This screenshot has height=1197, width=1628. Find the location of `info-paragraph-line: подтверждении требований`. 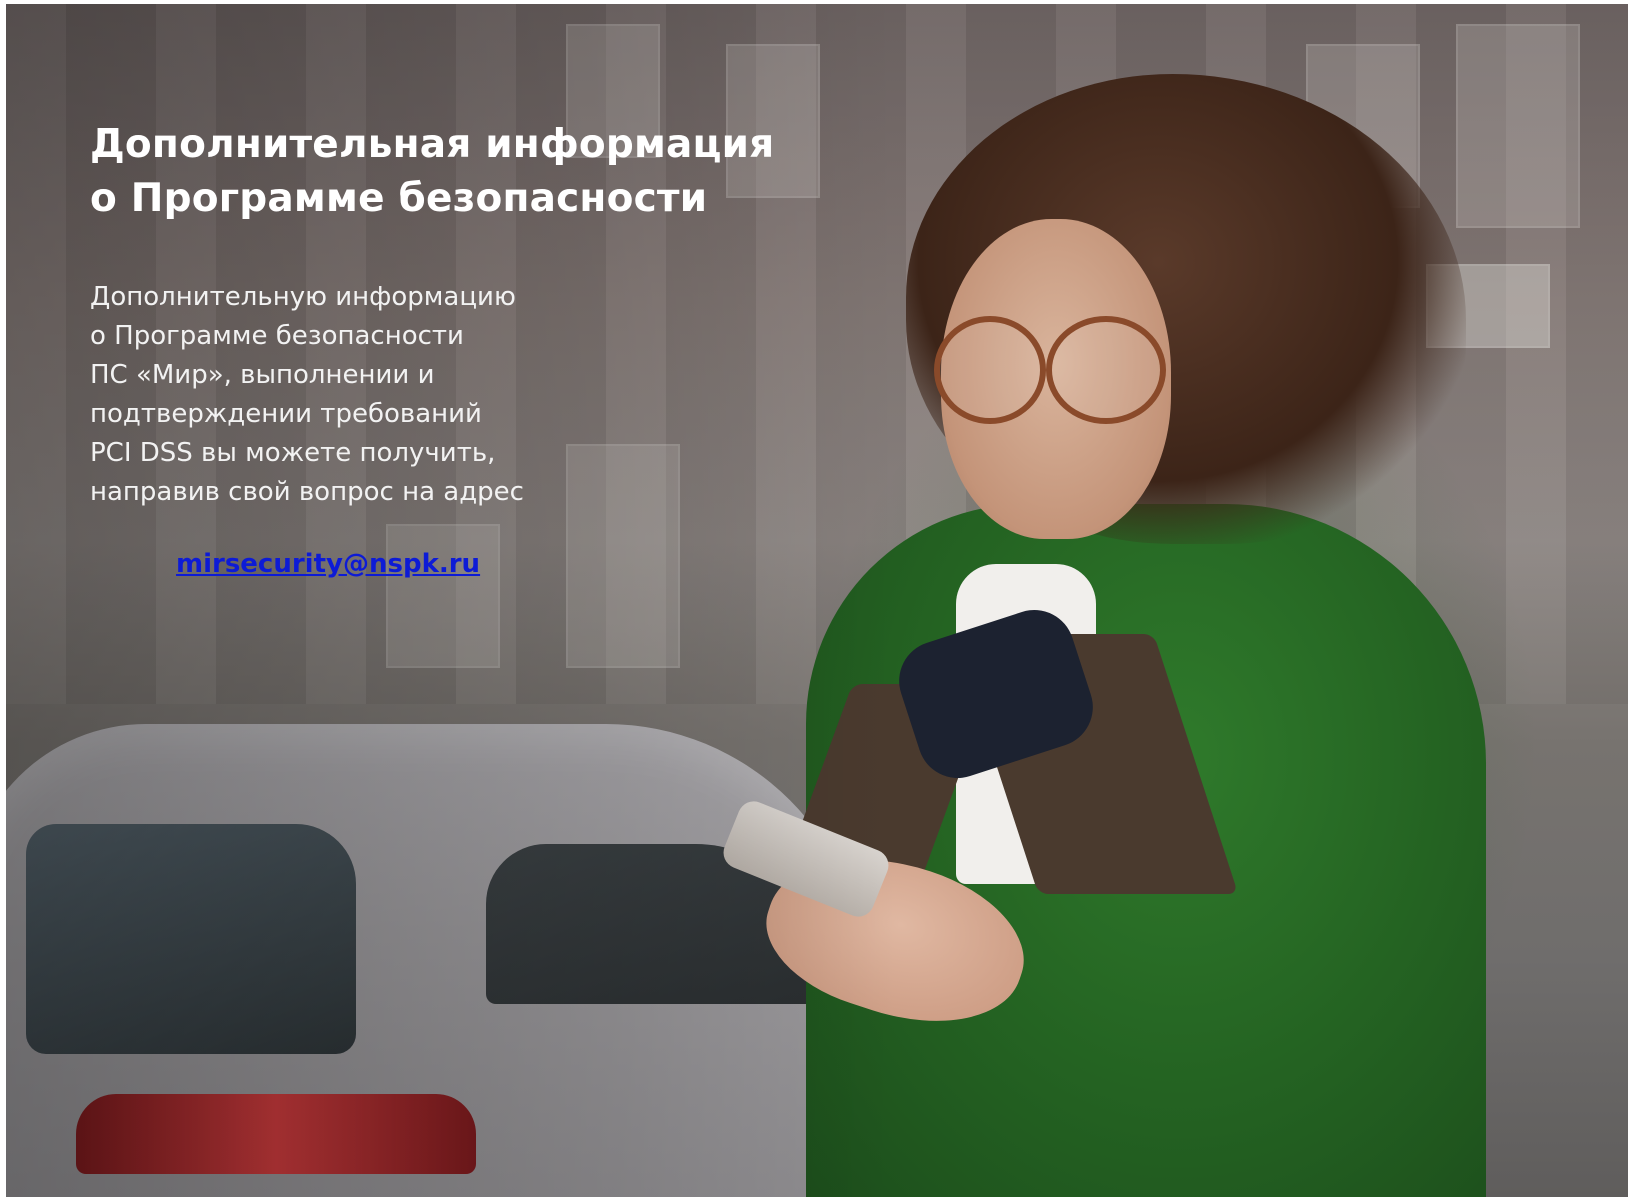

info-paragraph-line: подтверждении требований is located at coordinates (286, 414).